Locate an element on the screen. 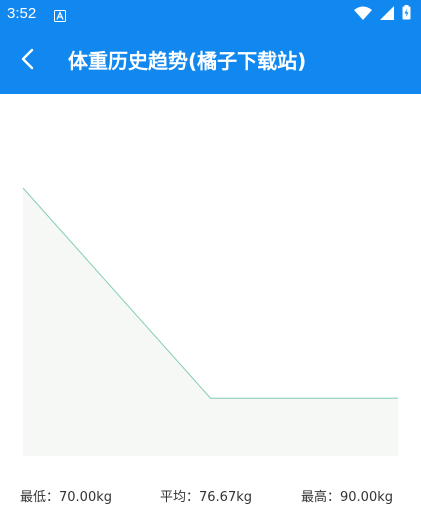 The height and width of the screenshot is (516, 421). app-bar: 体重历史趋势(橘子下载站) is located at coordinates (210, 61).